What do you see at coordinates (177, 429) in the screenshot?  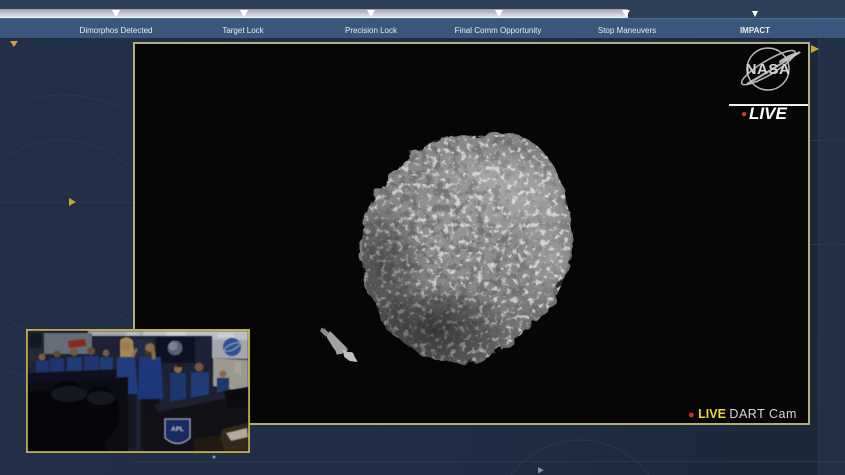 I see `svg-text: APL` at bounding box center [177, 429].